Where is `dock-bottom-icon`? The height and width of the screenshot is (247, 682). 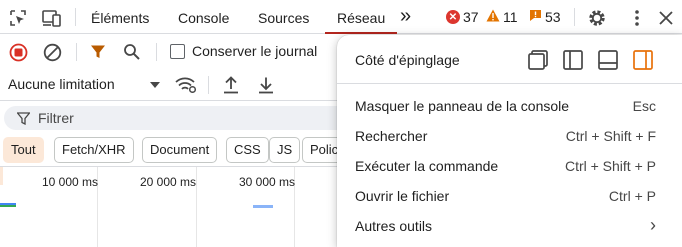 dock-bottom-icon is located at coordinates (608, 60).